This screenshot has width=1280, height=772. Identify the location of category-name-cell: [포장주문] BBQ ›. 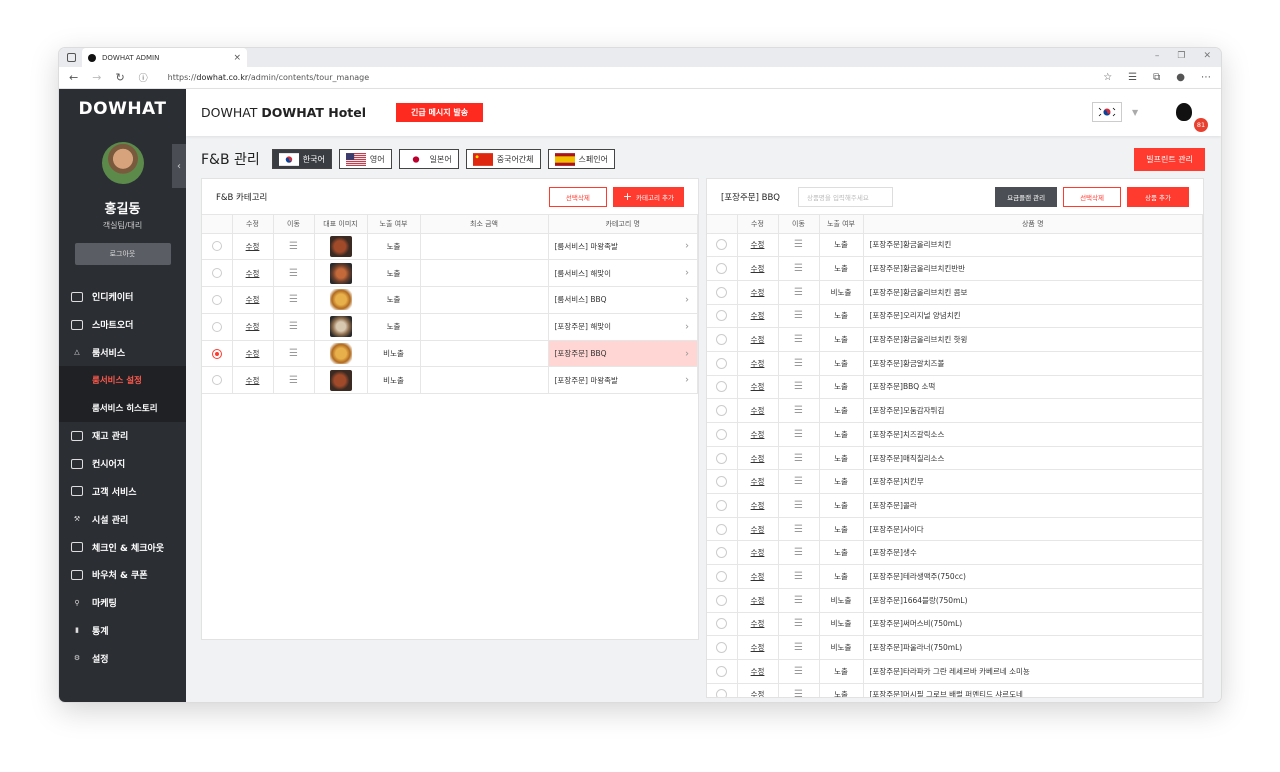
(623, 354).